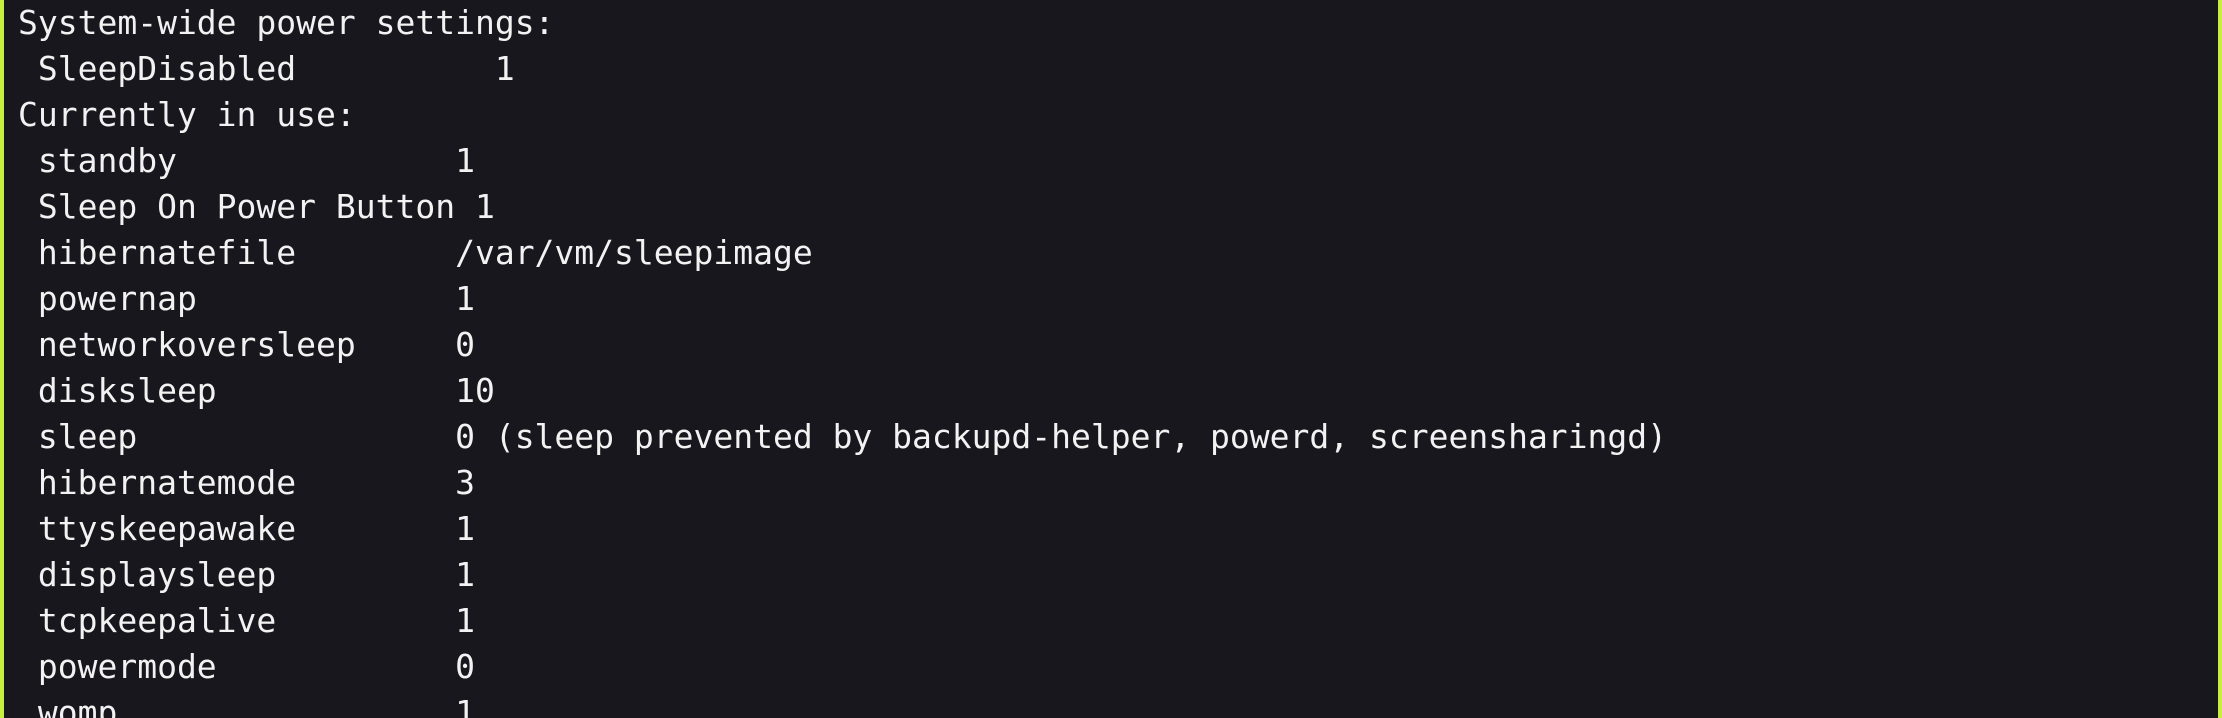 This screenshot has height=718, width=2222. What do you see at coordinates (187, 114) in the screenshot?
I see `output-line-currently-in-use-header: Currently in use:` at bounding box center [187, 114].